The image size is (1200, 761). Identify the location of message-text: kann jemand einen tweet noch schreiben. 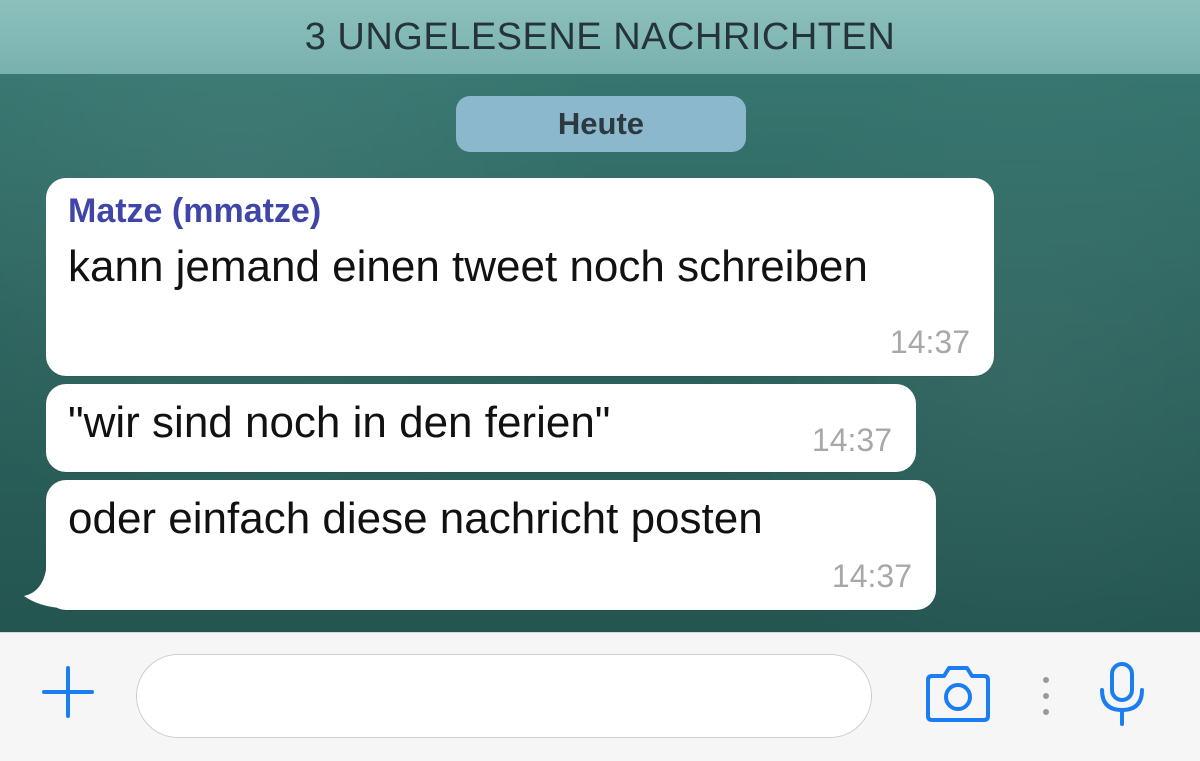
(468, 266).